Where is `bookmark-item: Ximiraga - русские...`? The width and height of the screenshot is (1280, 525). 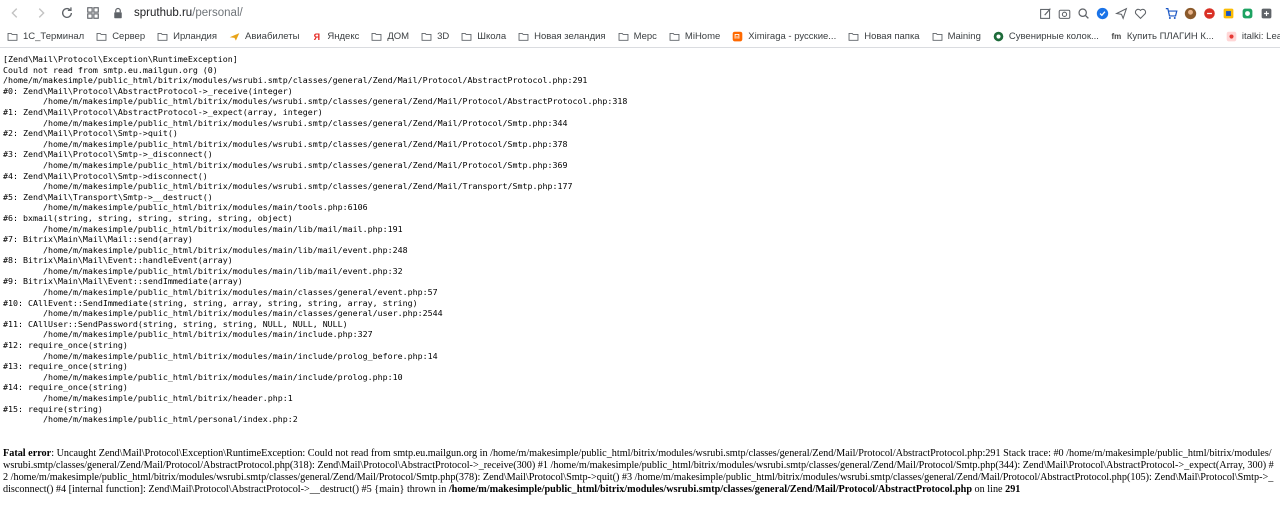 bookmark-item: Ximiraga - русские... is located at coordinates (783, 37).